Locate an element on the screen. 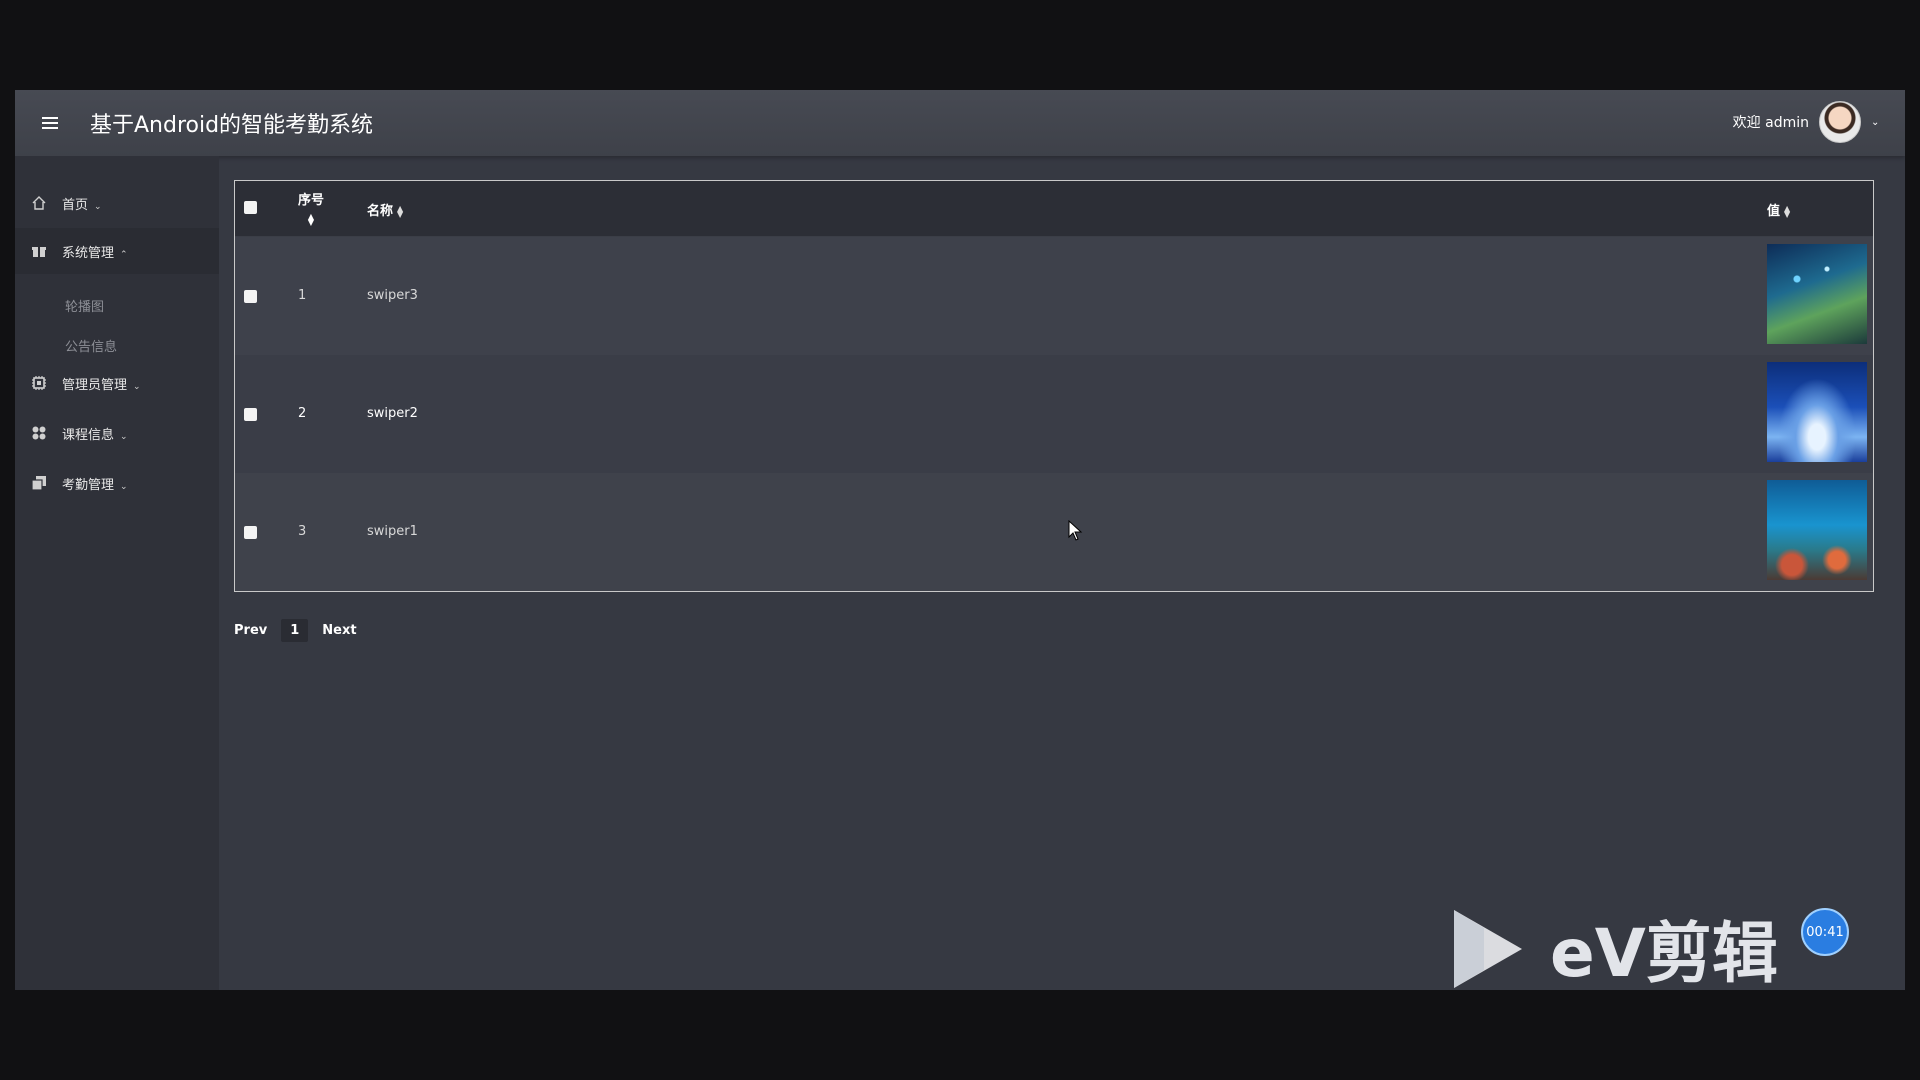 The width and height of the screenshot is (1920, 1080). copy-icon is located at coordinates (39, 483).